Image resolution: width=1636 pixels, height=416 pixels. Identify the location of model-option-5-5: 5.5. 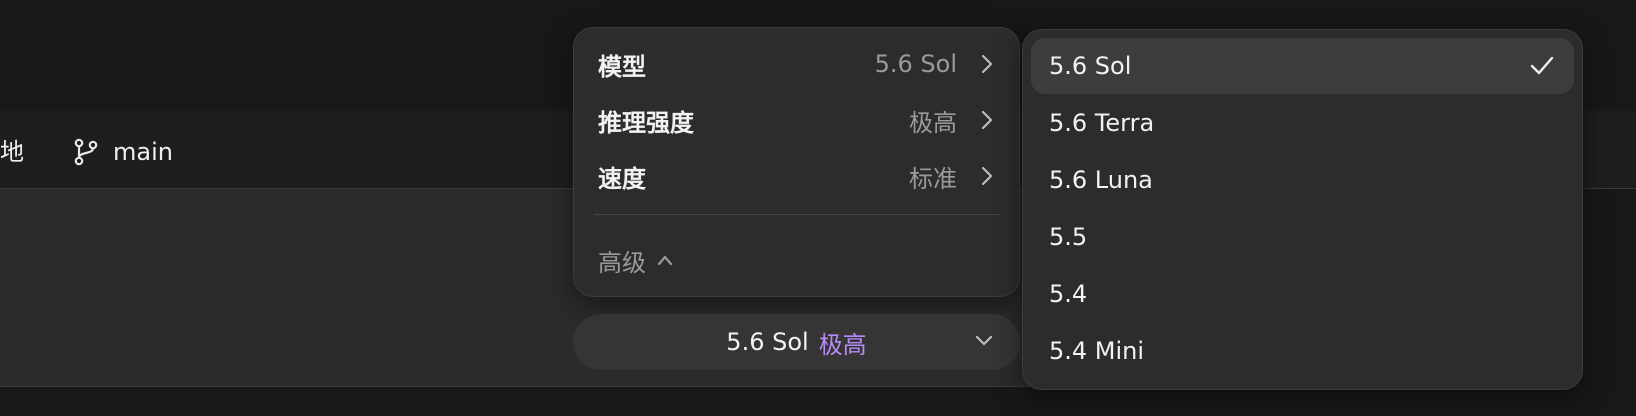
(1302, 237).